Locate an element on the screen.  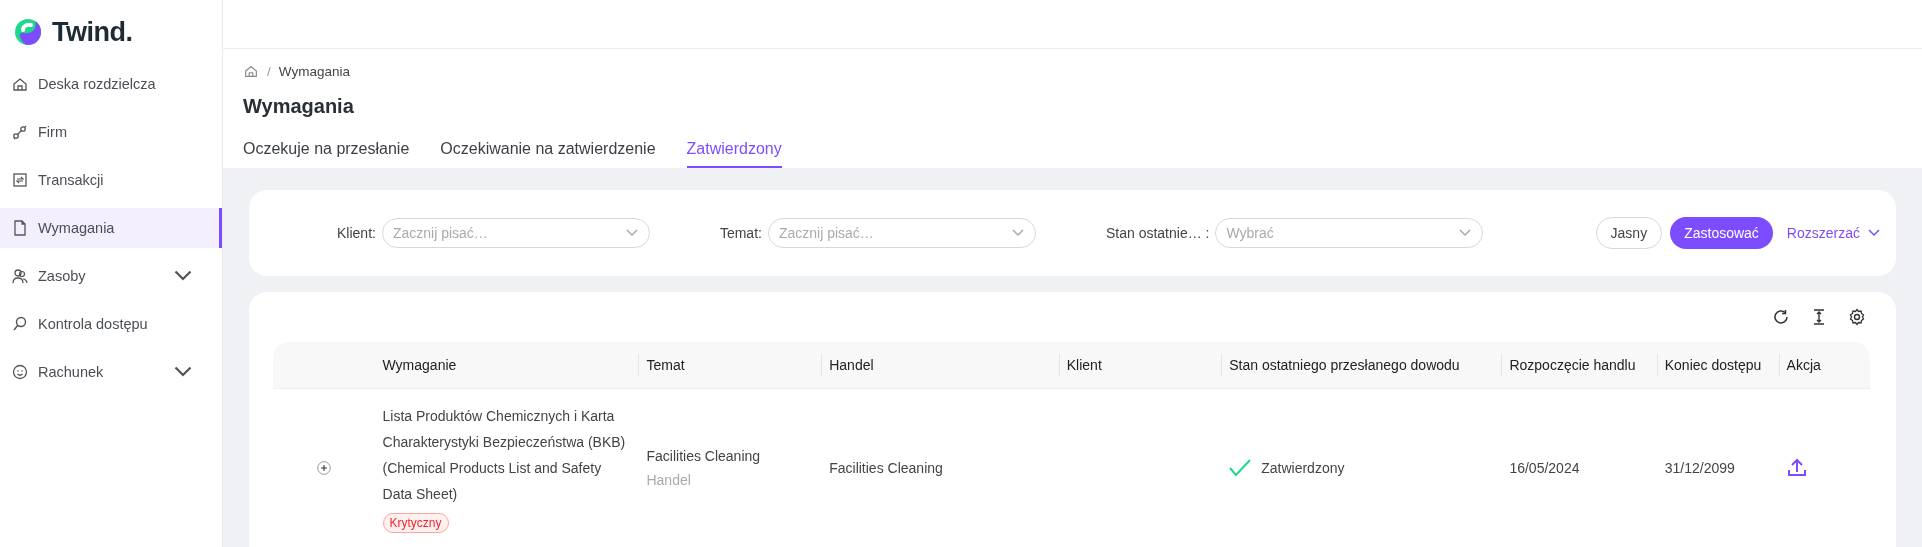
page-title: Wymagania is located at coordinates (299, 106).